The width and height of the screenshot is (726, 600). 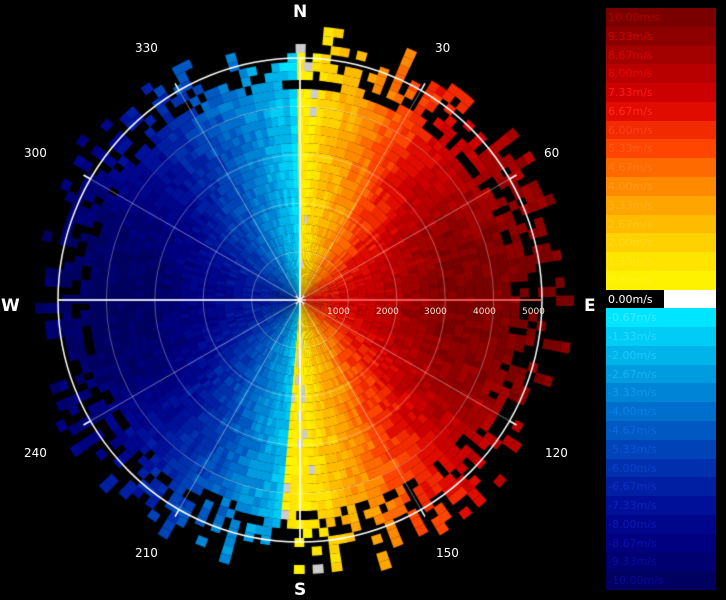 I want to click on legend-entry-label: 2.00m/s, so click(x=630, y=243).